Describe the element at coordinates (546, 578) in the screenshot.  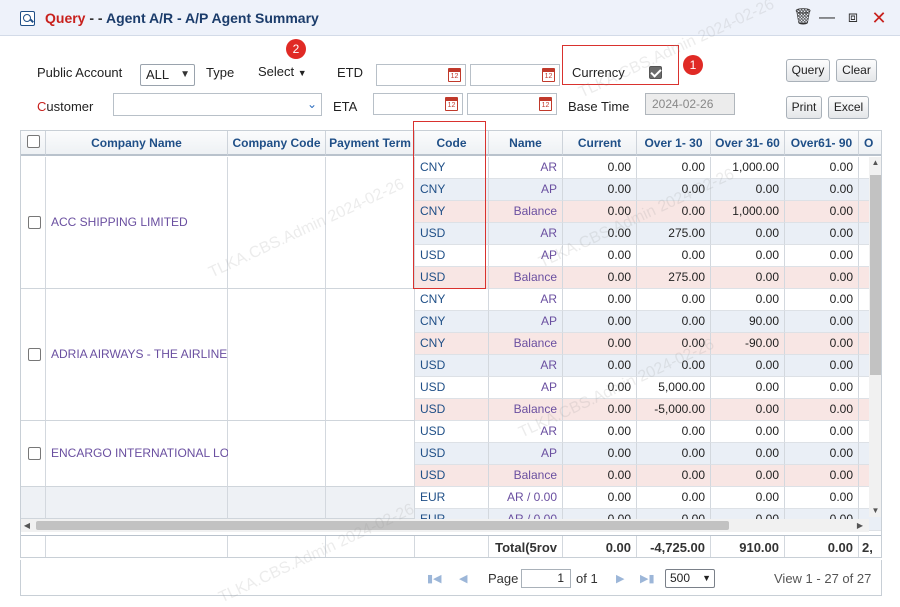
I see `page-input: 1` at that location.